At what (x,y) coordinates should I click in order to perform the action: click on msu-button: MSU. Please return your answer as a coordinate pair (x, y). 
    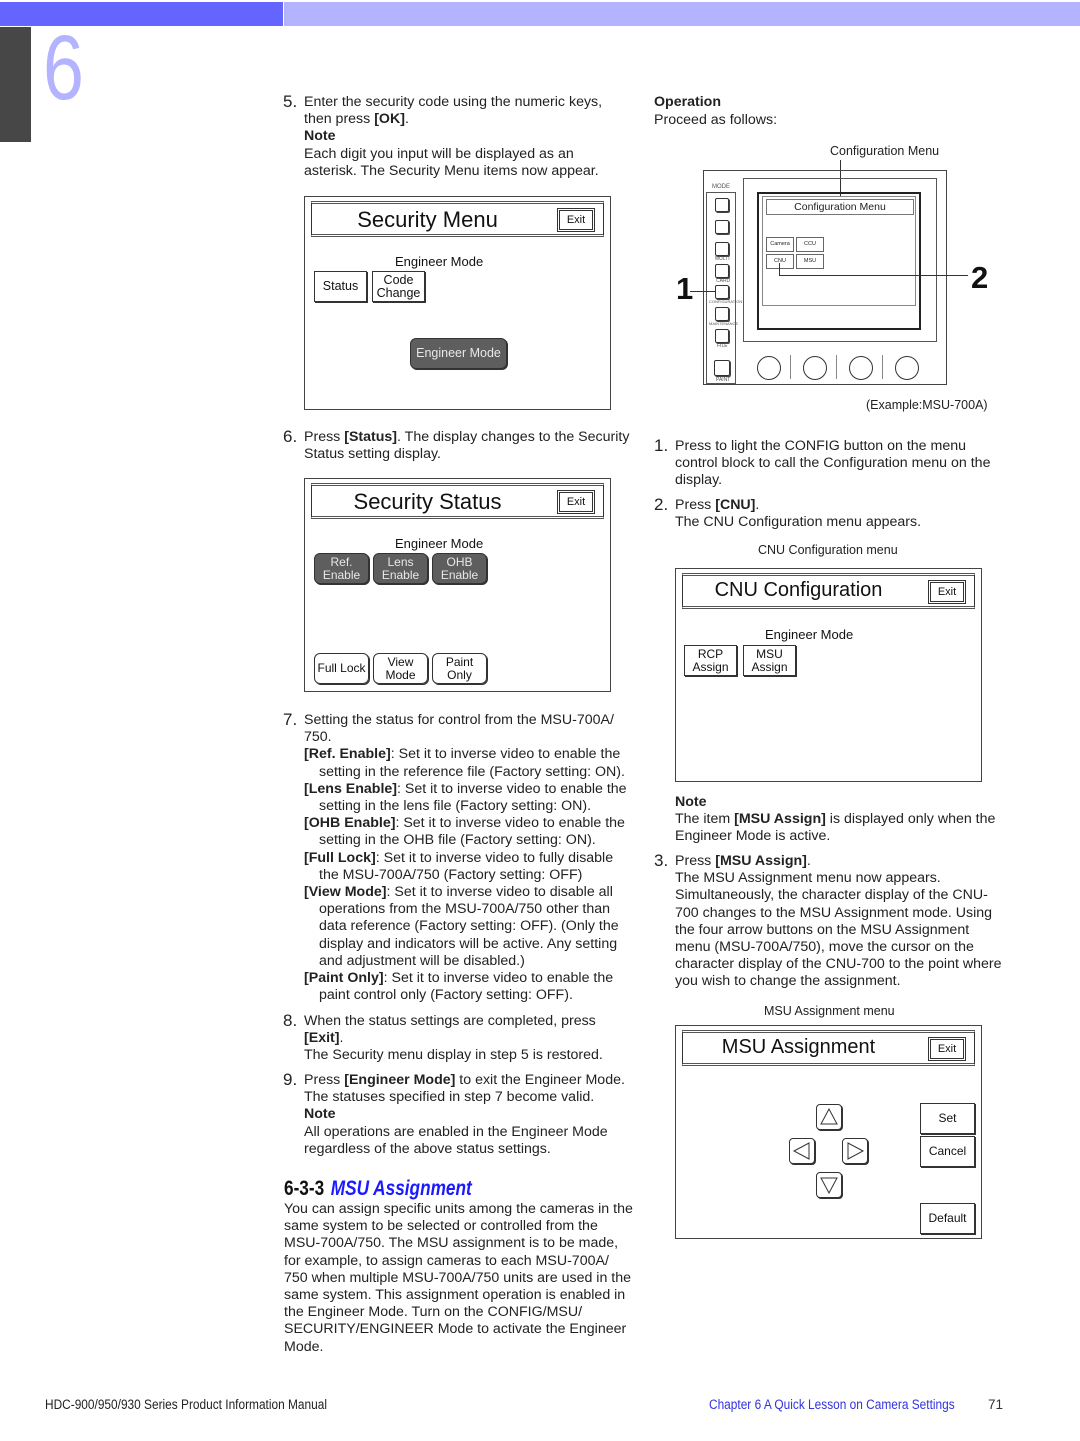
    Looking at the image, I should click on (810, 261).